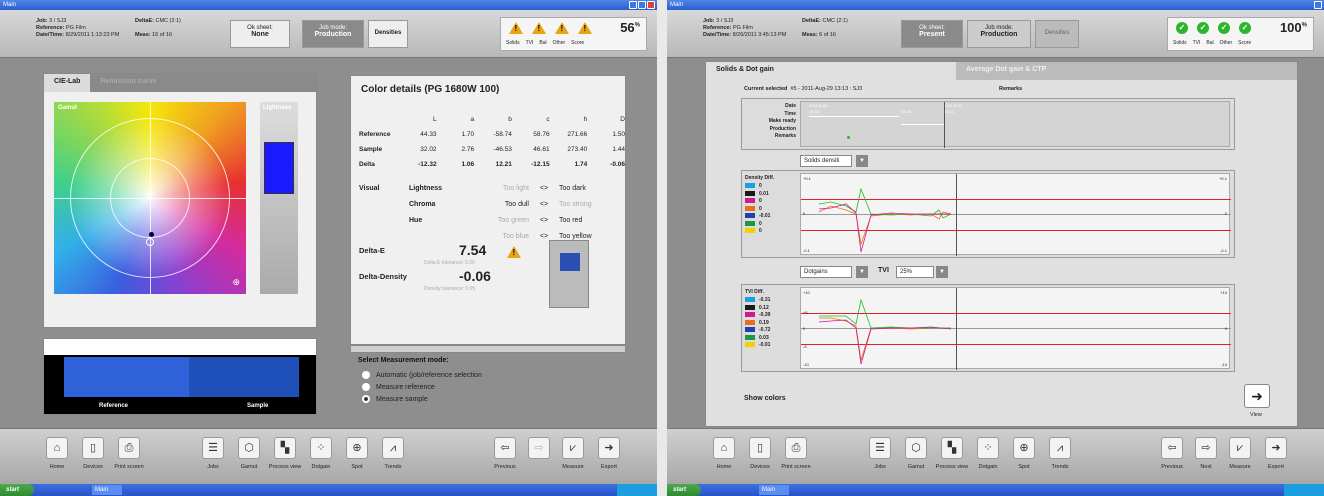 The image size is (1324, 496). I want to click on ok-sheet-box: Ok sheet: Present, so click(932, 34).